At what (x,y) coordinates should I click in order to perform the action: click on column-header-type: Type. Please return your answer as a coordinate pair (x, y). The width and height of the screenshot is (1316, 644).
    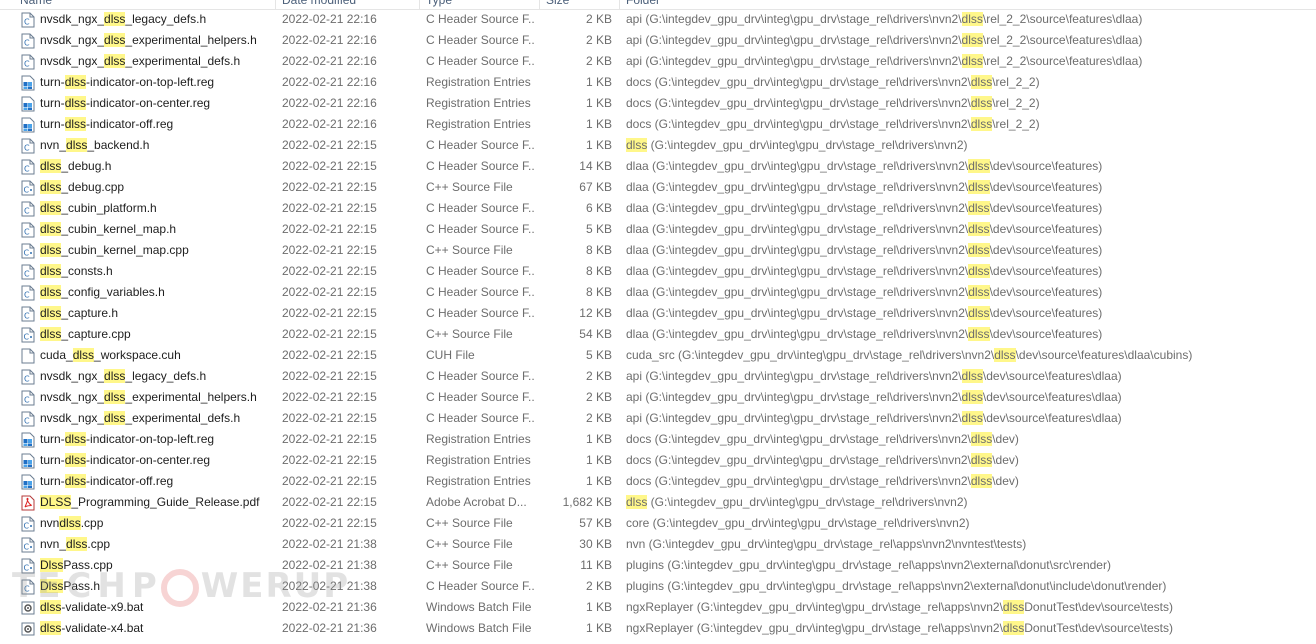
    Looking at the image, I should click on (439, 4).